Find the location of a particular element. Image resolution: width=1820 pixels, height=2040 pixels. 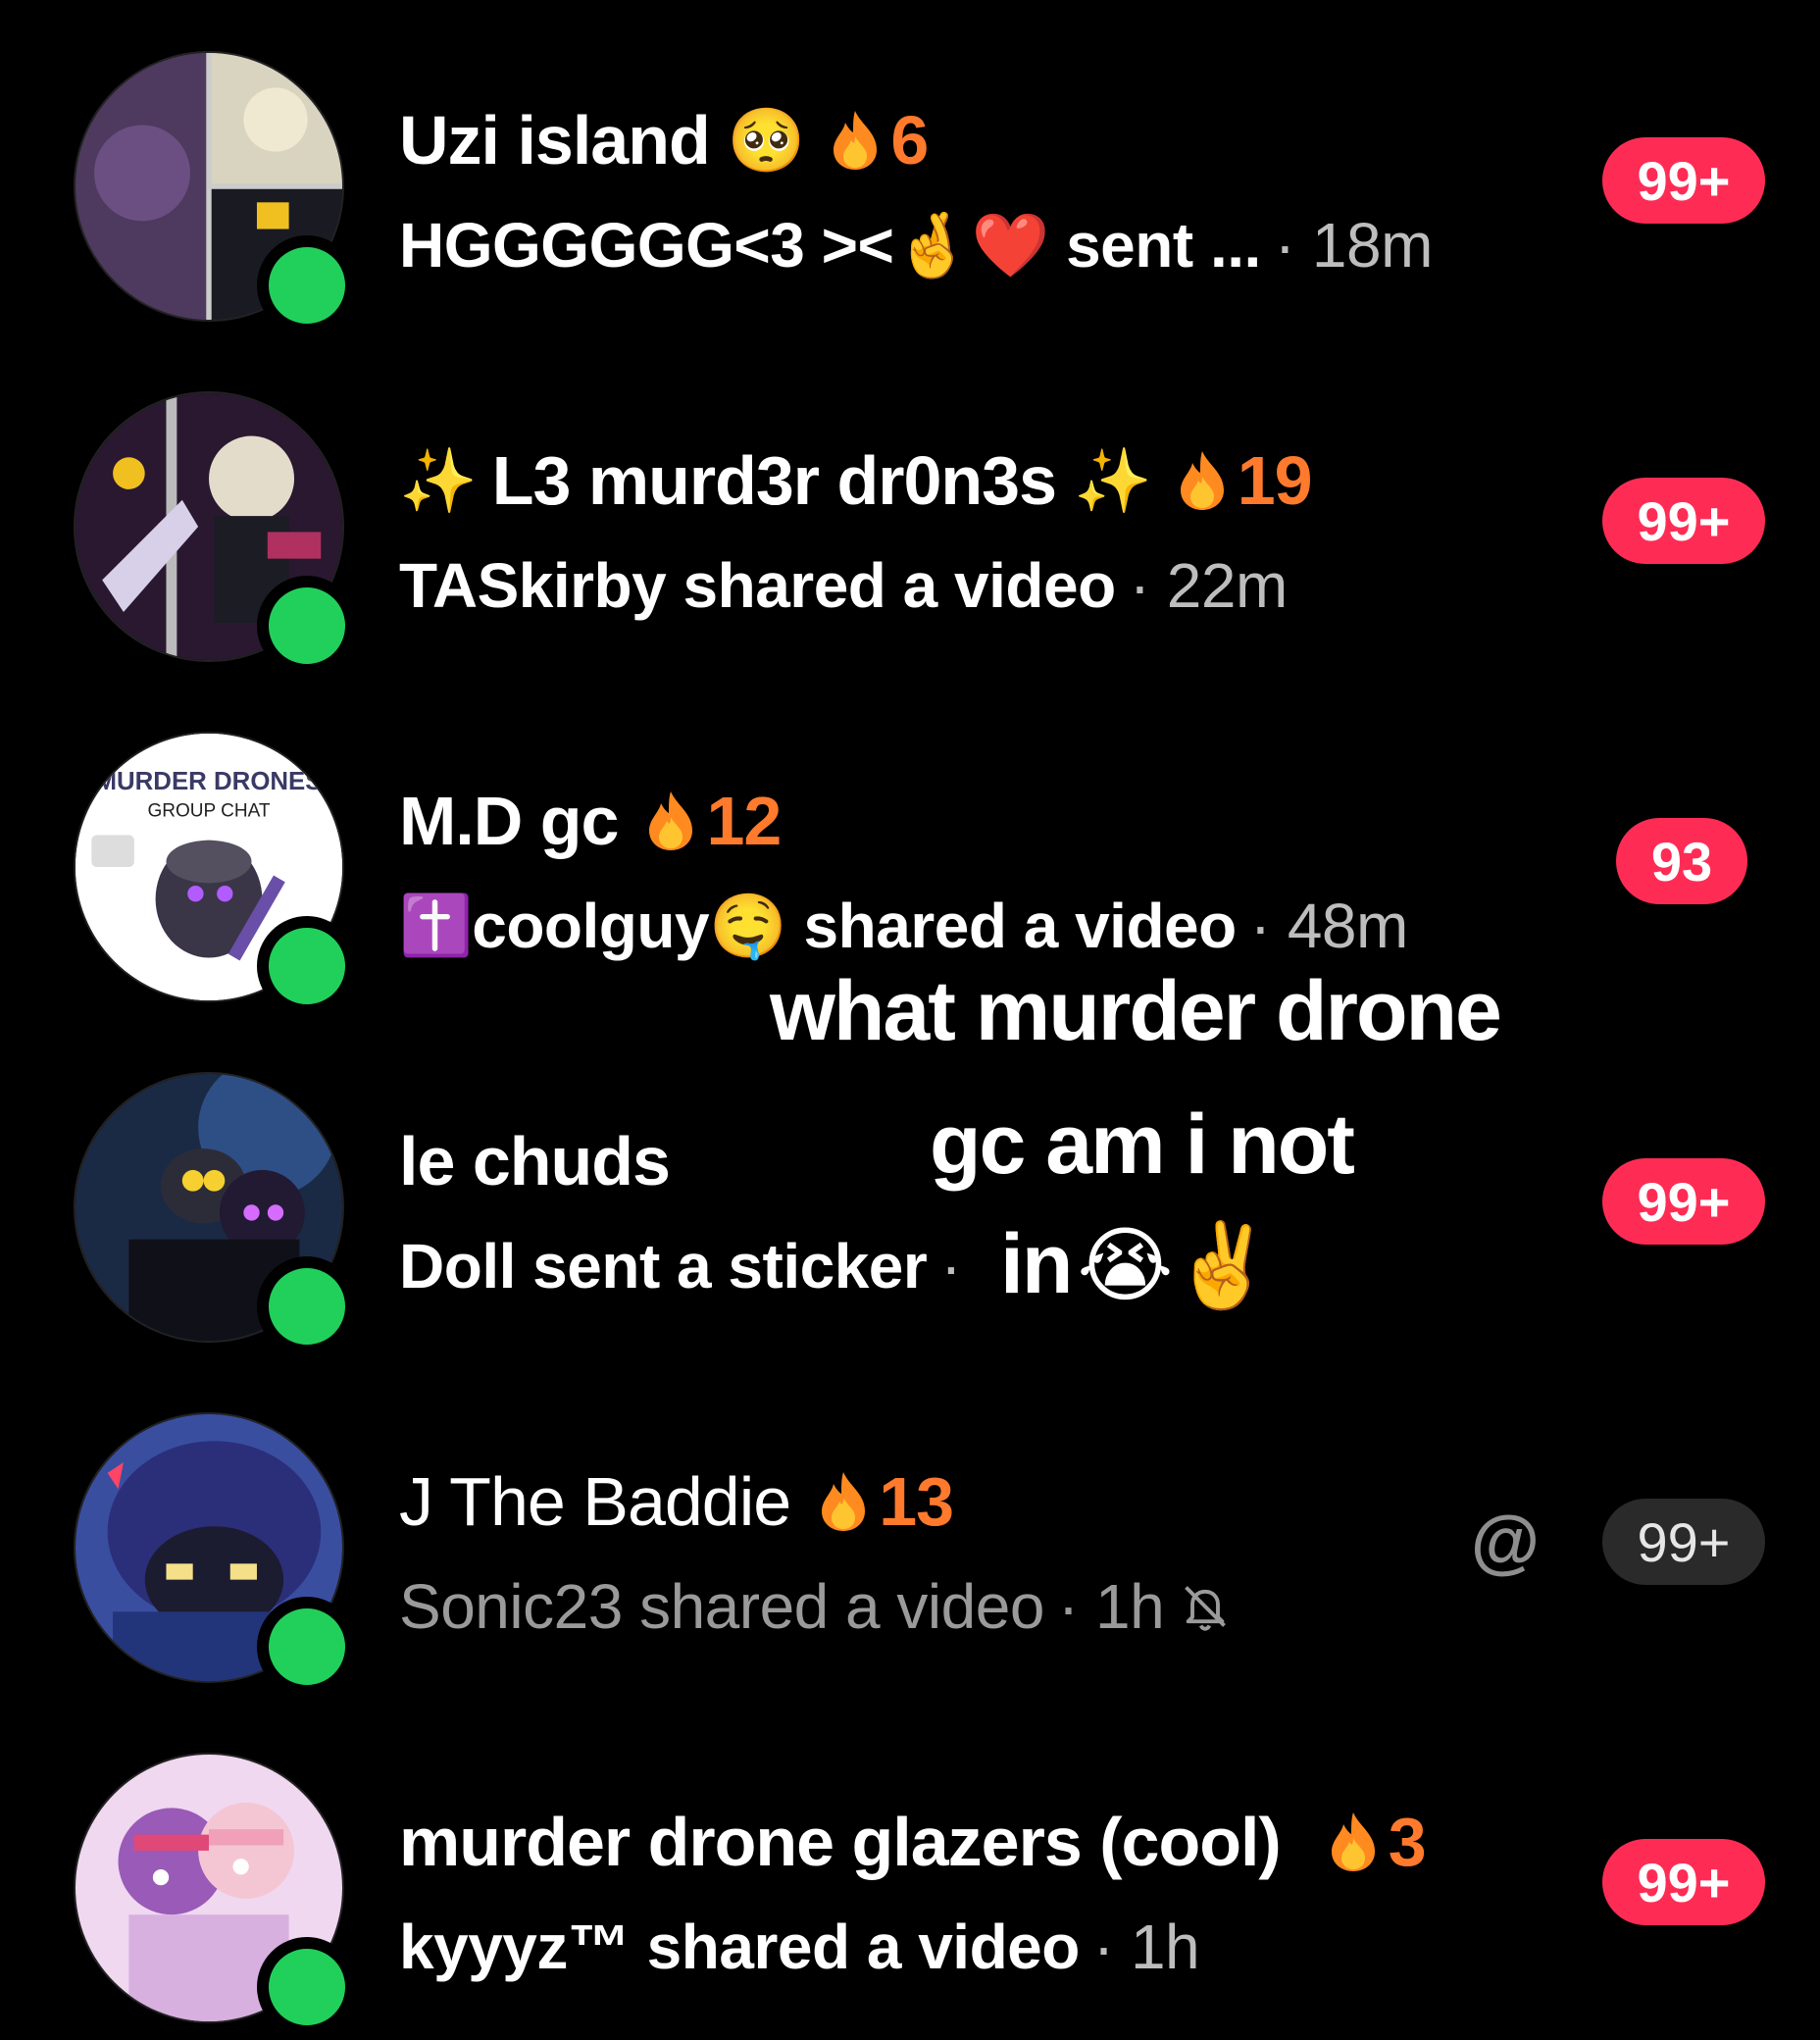

chat-title-line: murder drone glazers (cool) 3 is located at coordinates (913, 1842).